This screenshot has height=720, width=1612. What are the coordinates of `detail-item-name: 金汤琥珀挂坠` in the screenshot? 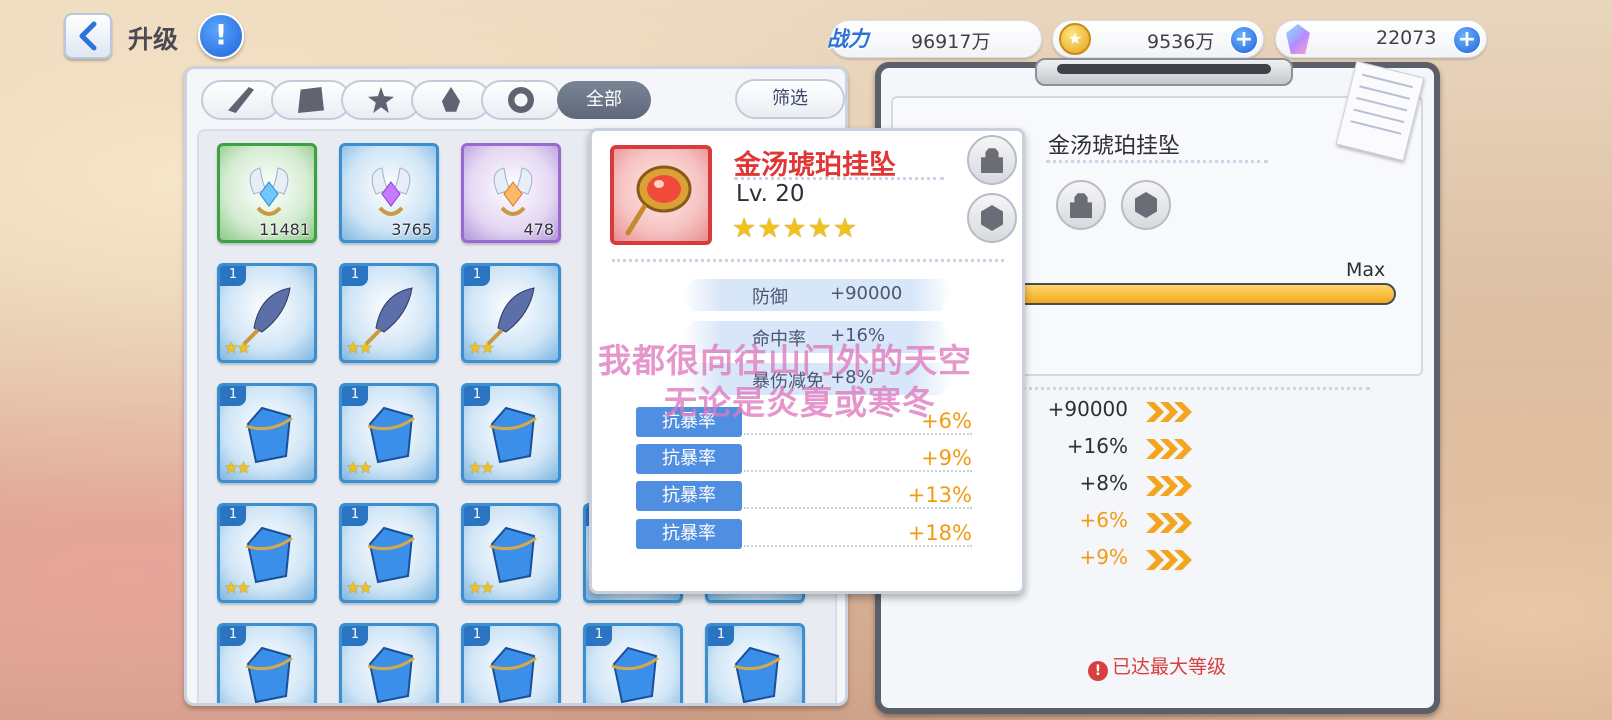 It's located at (1114, 146).